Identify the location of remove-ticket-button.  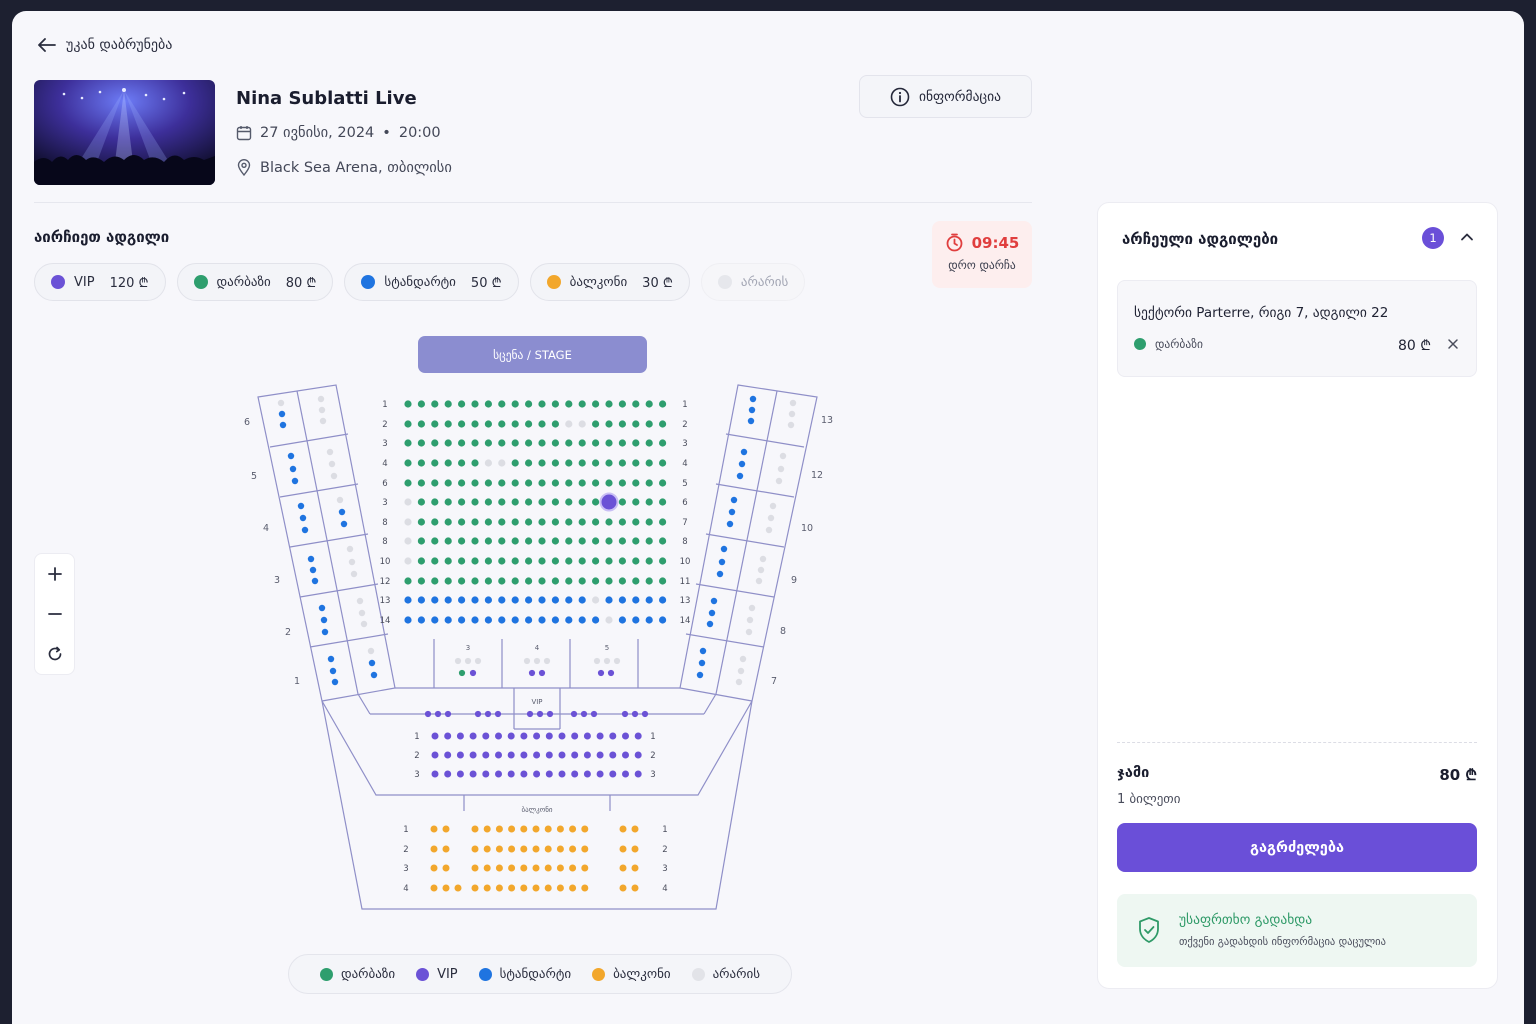
(1453, 345).